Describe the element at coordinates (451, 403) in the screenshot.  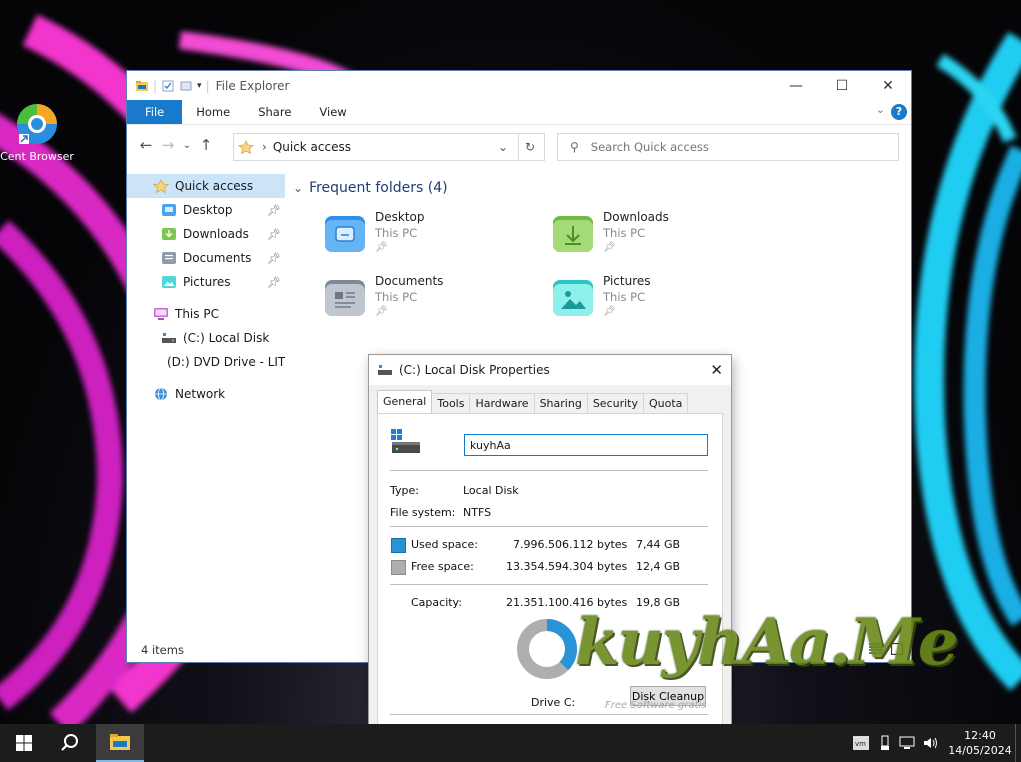
I see `tab-tools: Tools` at that location.